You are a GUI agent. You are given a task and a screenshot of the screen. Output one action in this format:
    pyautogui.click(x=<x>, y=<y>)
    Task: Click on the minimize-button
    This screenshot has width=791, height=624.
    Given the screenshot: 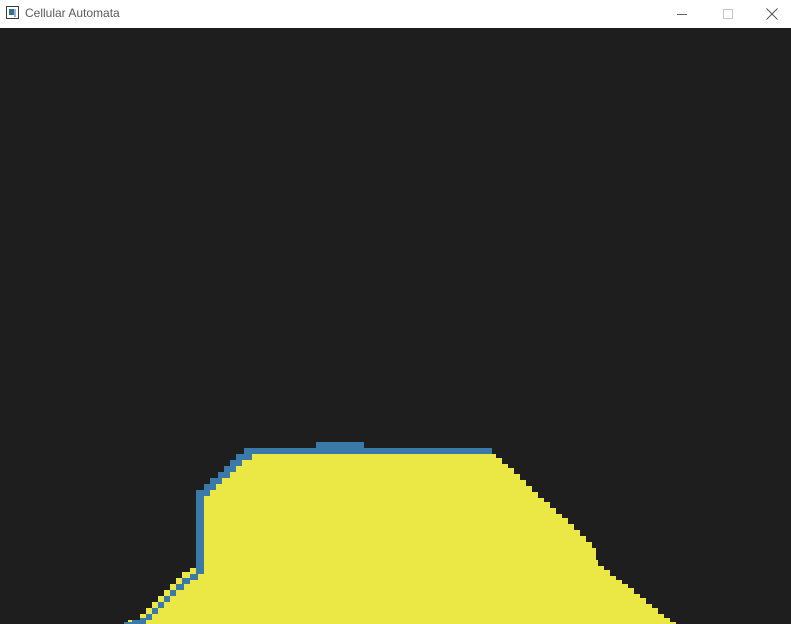 What is the action you would take?
    pyautogui.click(x=682, y=14)
    